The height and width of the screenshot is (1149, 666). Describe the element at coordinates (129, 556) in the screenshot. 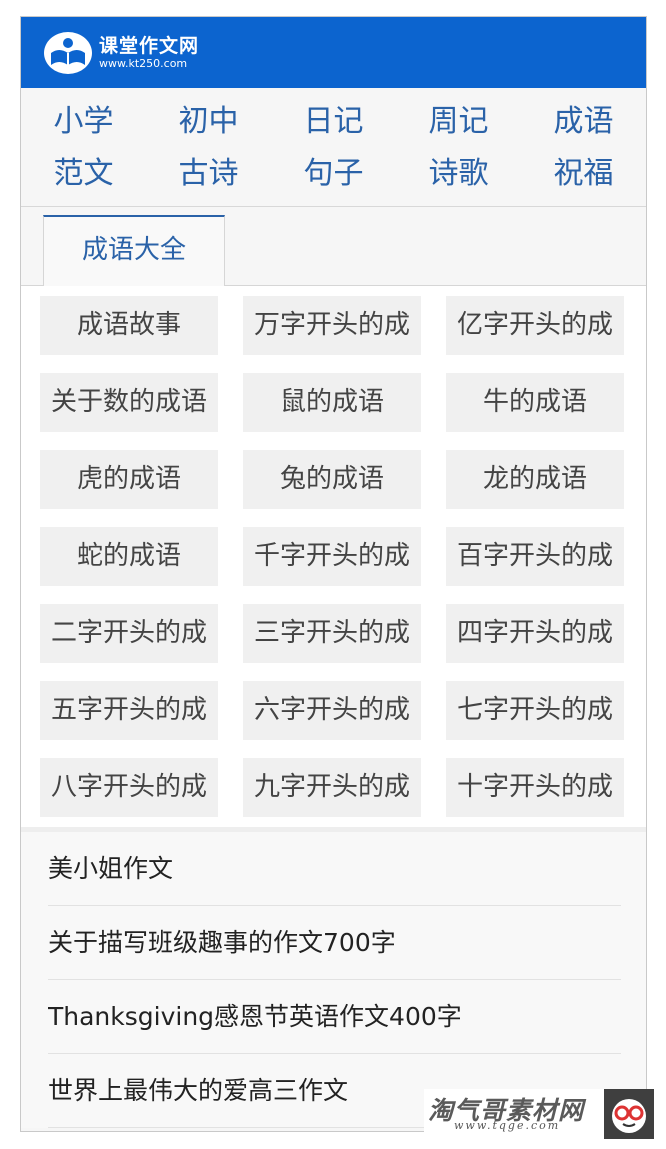

I see `idiom-link: 蛇的成语` at that location.